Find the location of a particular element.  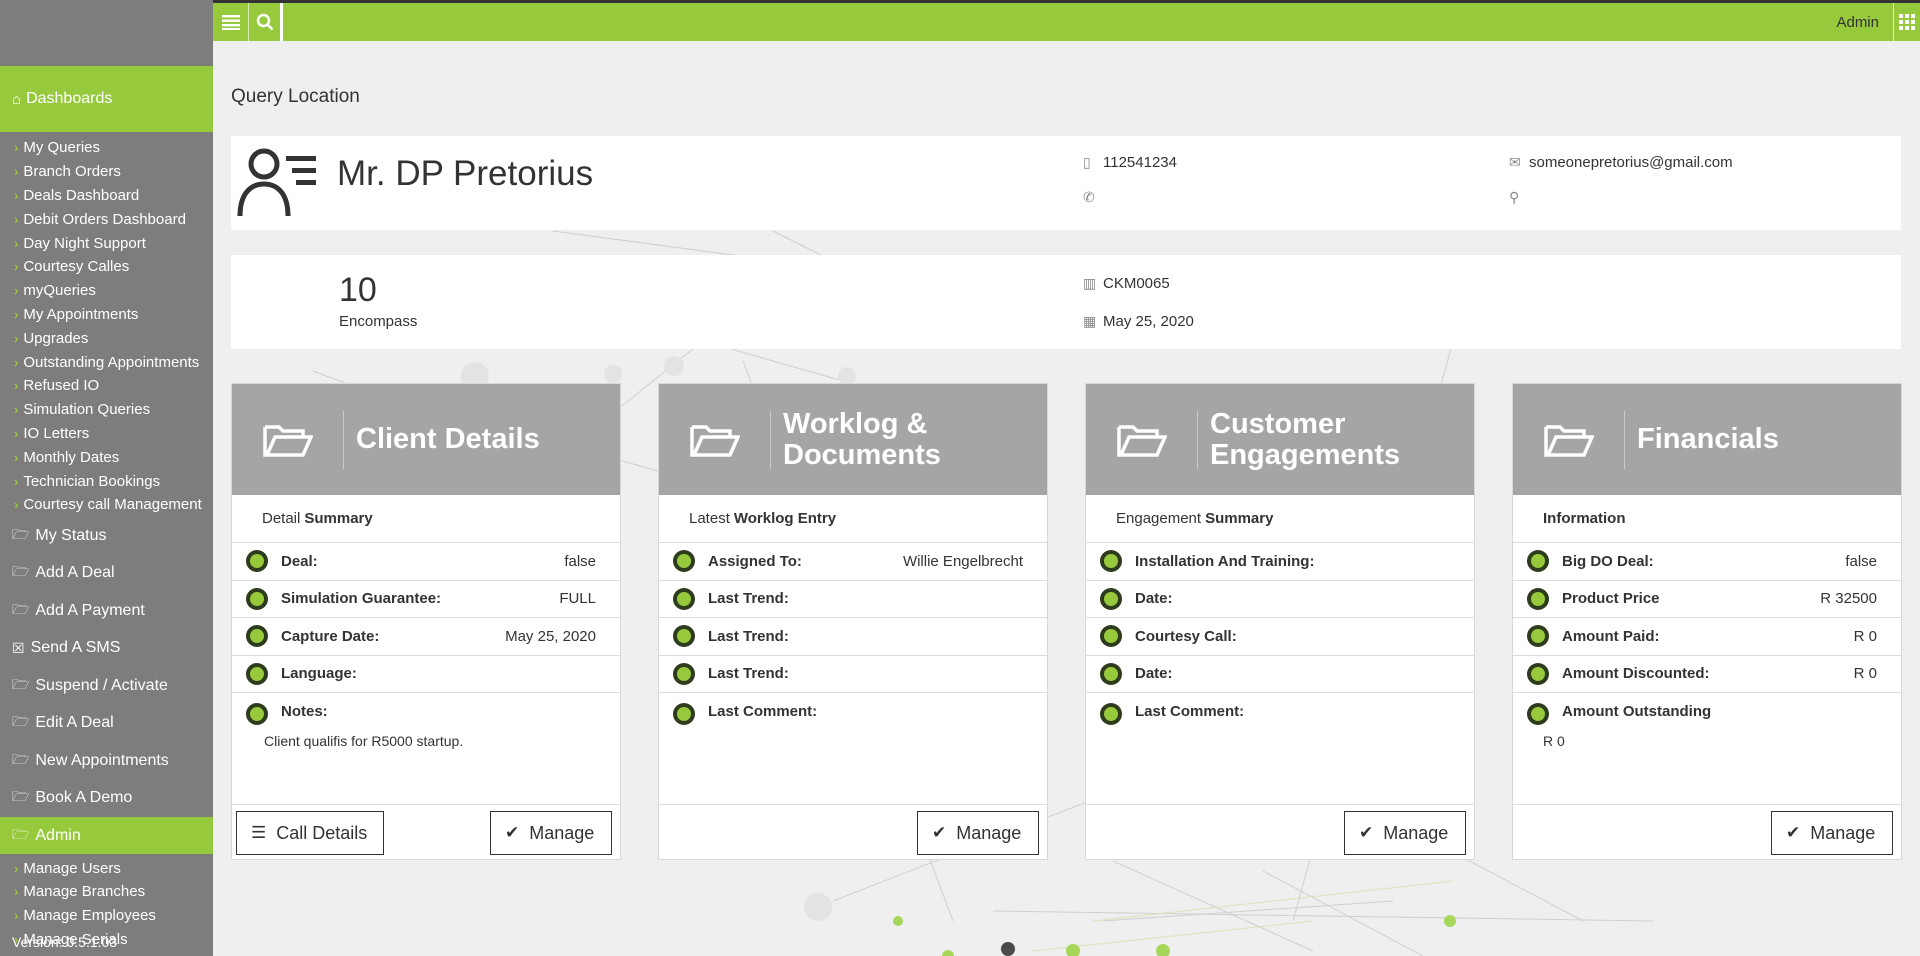

notes-text: Client qualifis for R5000 startup. is located at coordinates (364, 741).